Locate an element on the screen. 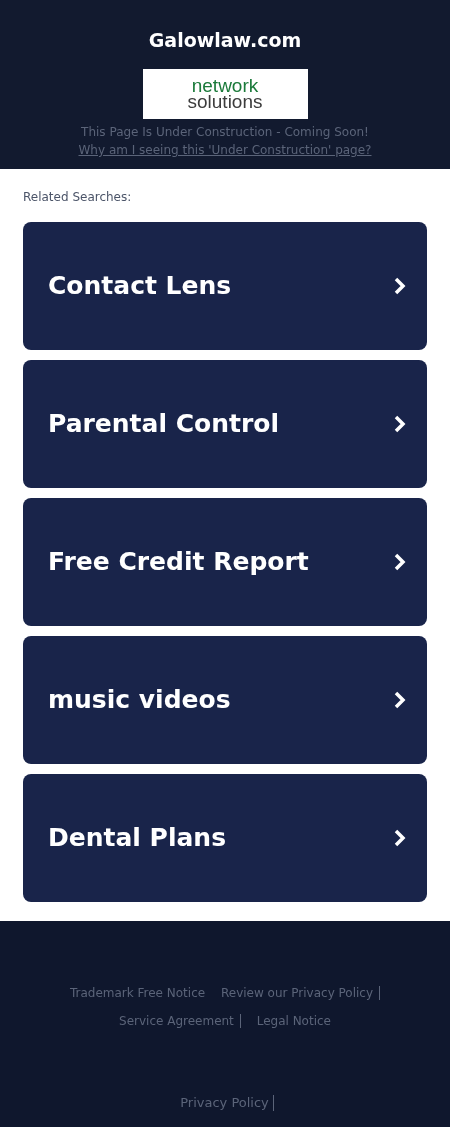  search-link: Dental Plans is located at coordinates (225, 838).